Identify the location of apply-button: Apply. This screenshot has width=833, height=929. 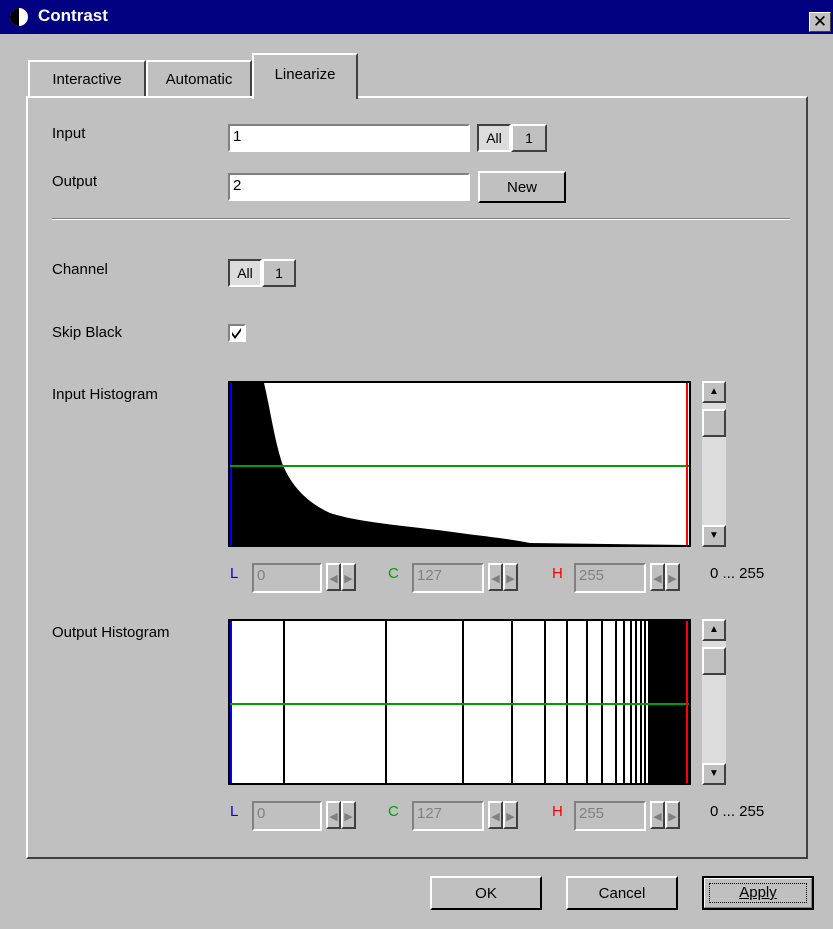
(758, 893).